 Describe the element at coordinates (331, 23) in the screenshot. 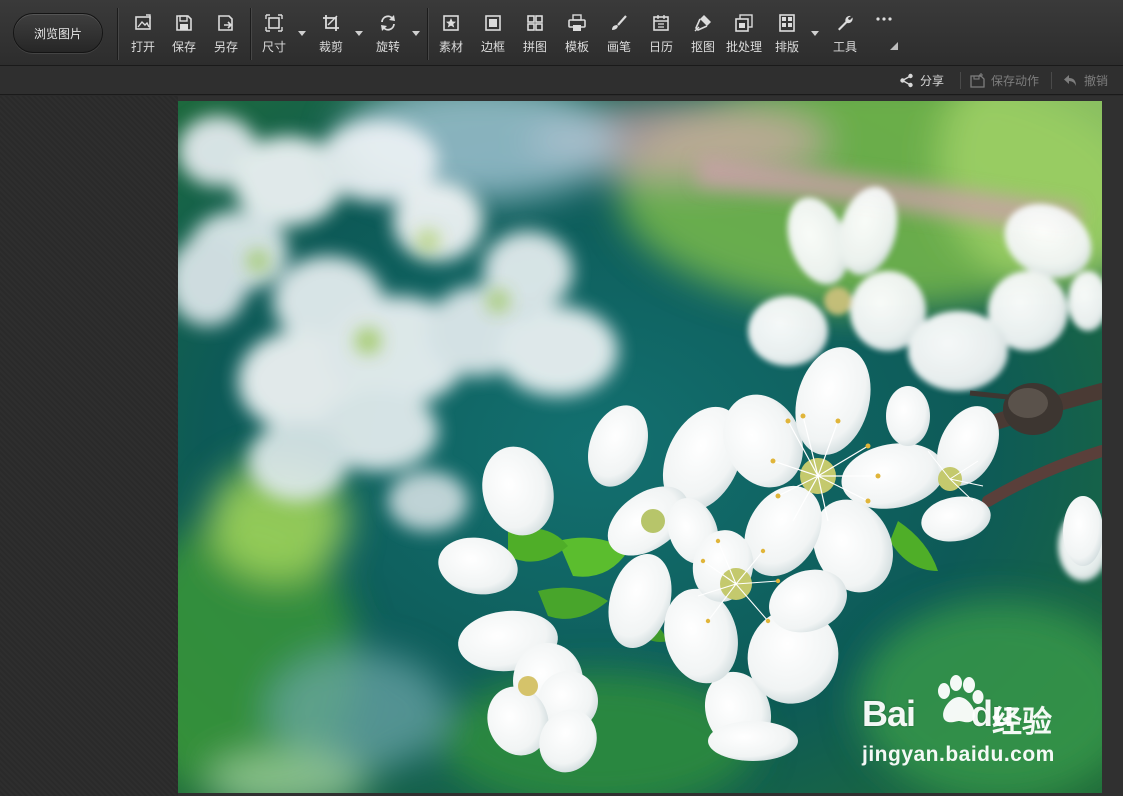

I see `crop-icon` at that location.